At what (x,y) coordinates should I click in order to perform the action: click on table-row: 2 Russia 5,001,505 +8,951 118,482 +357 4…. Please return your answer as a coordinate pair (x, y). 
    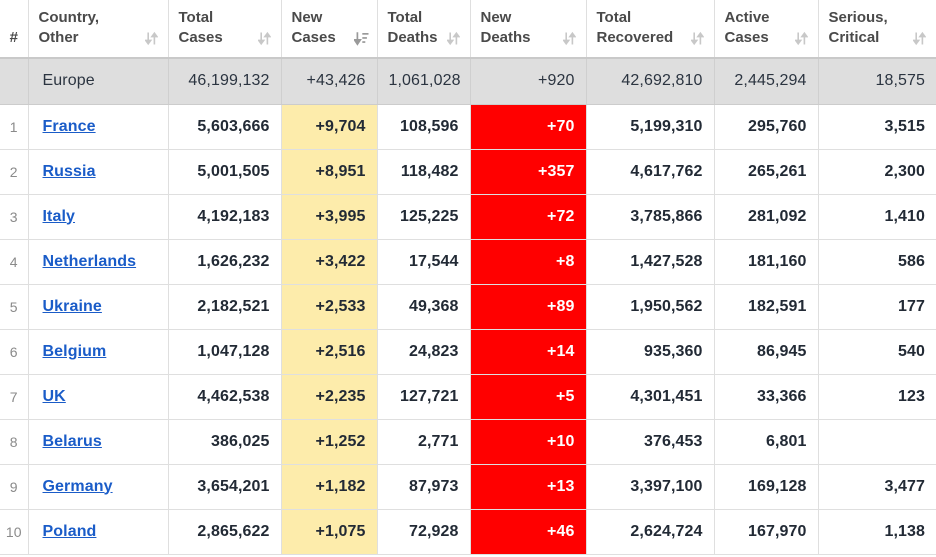
    Looking at the image, I should click on (468, 172).